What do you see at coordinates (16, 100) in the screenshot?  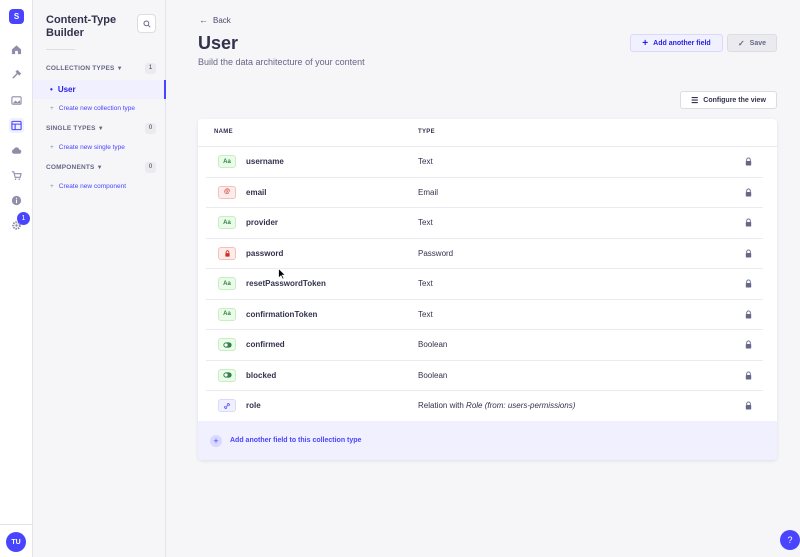 I see `media-library-icon` at bounding box center [16, 100].